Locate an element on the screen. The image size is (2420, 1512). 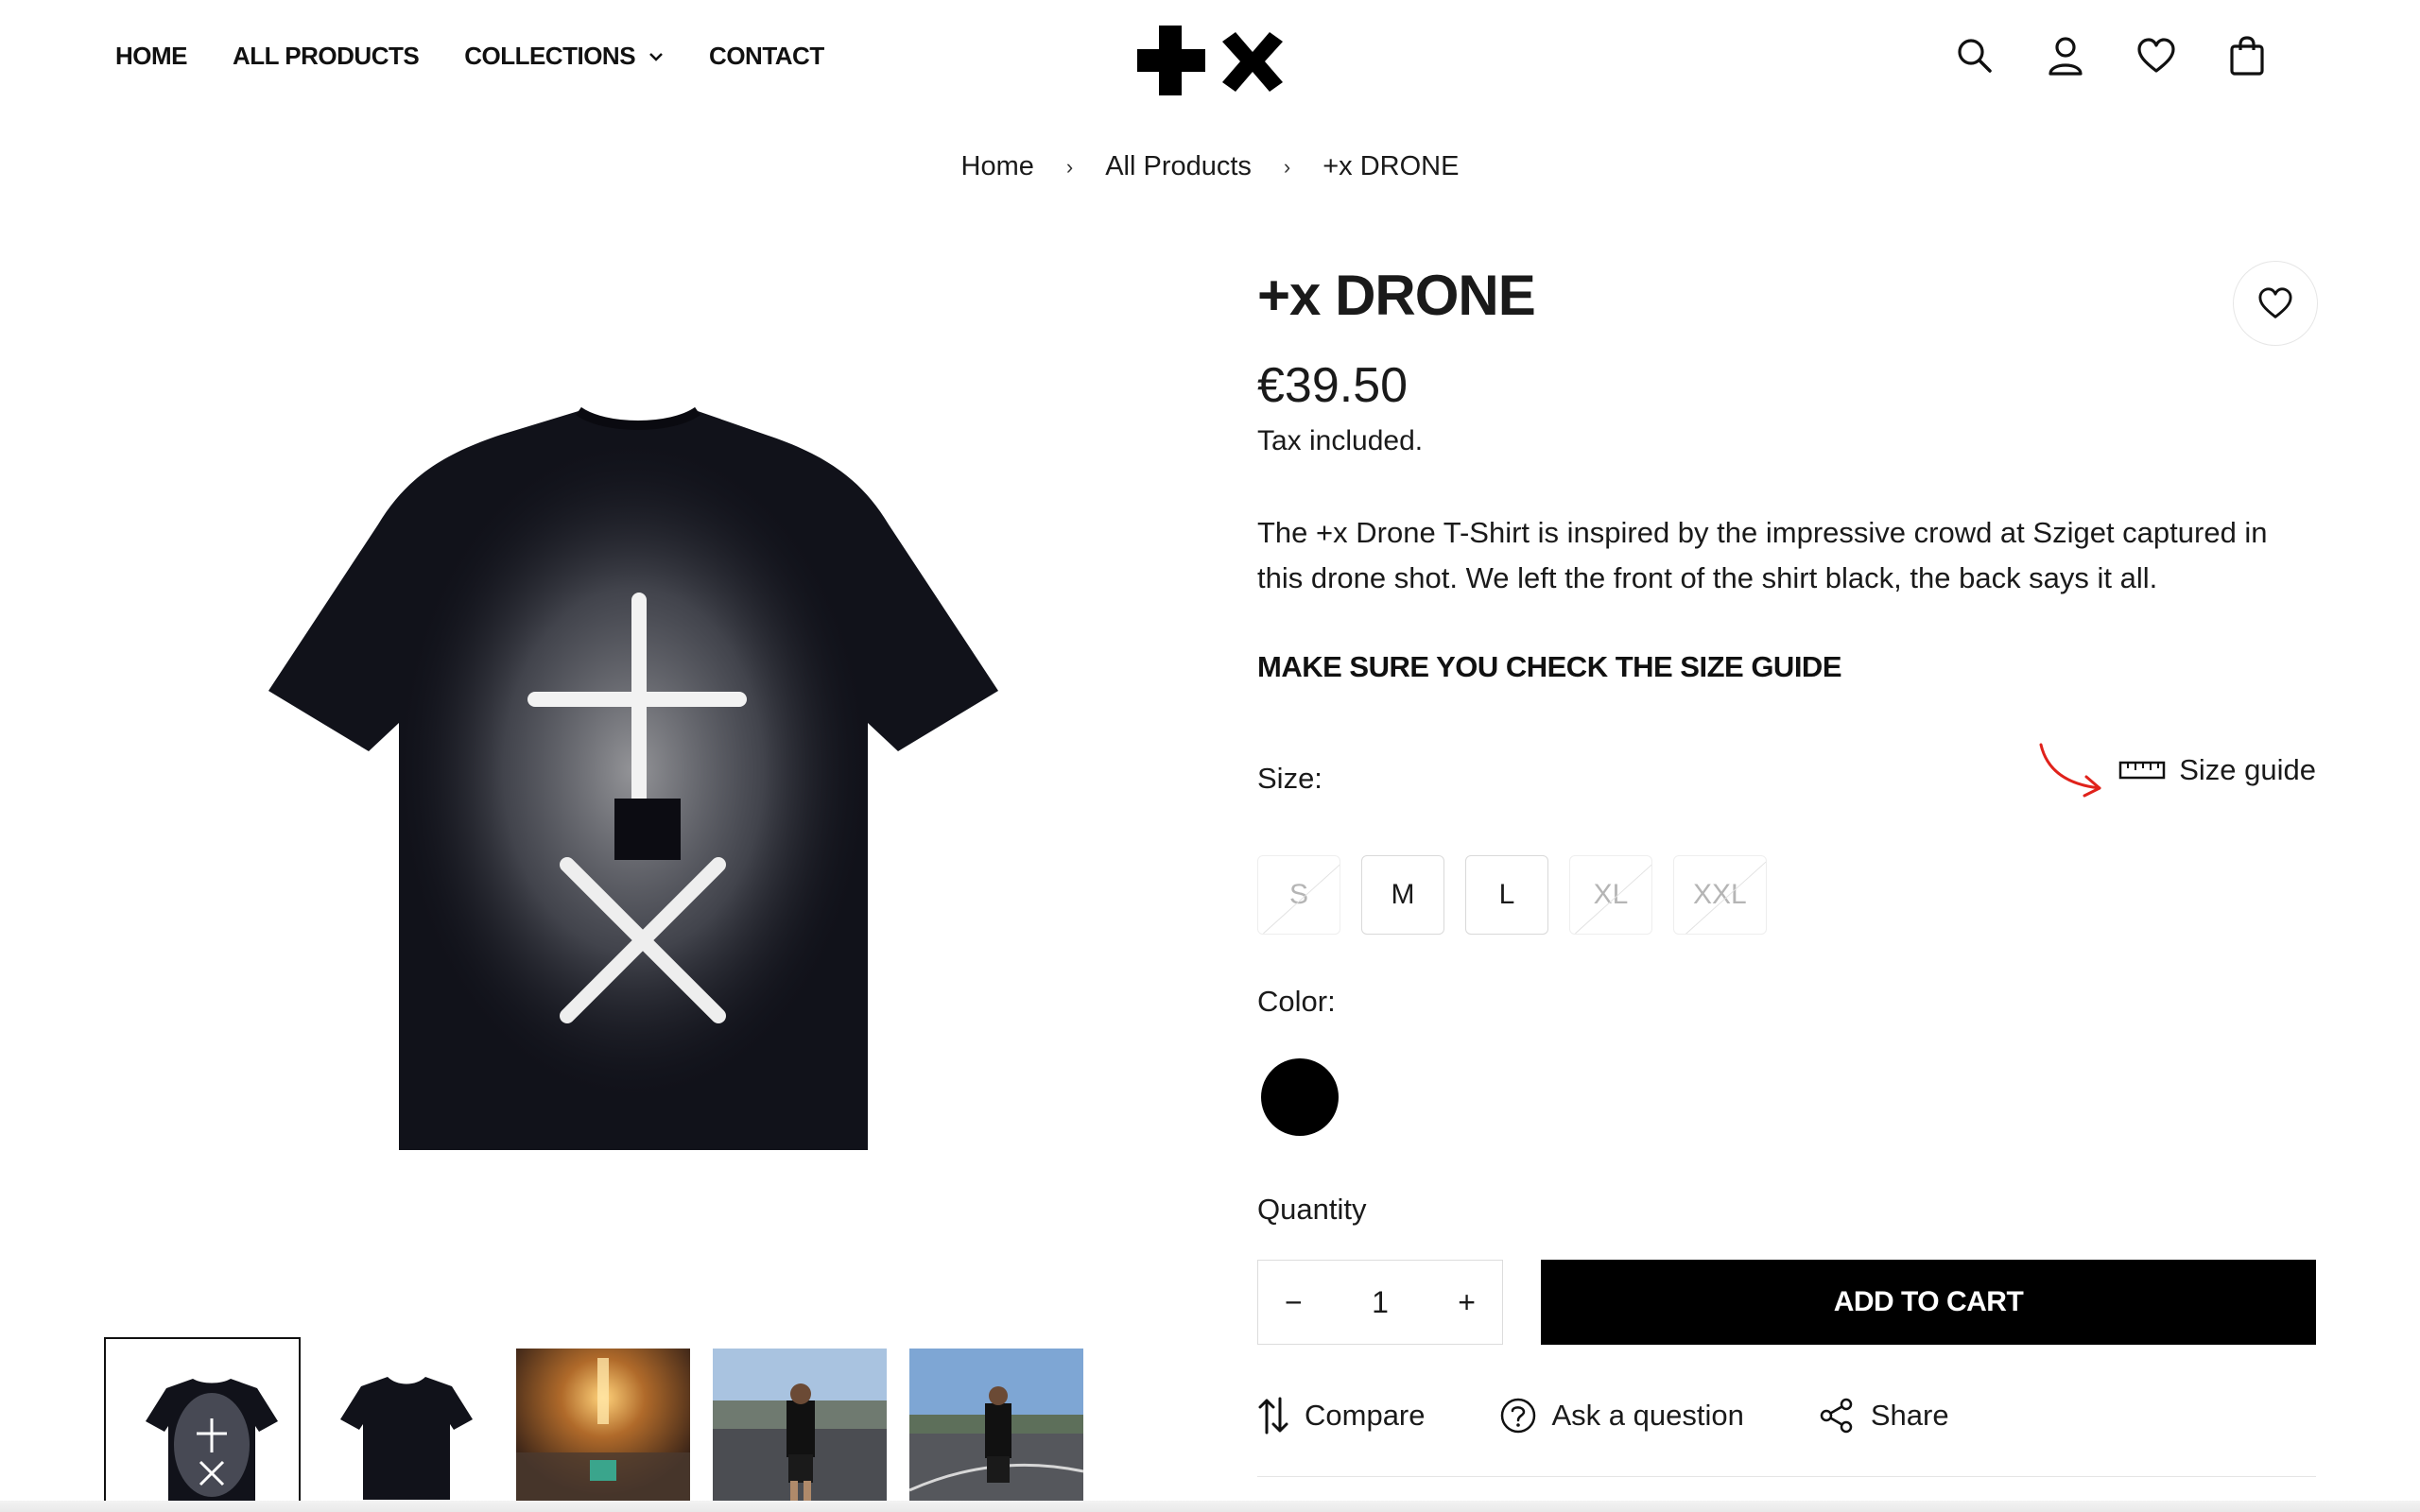
tshirt-back-image is located at coordinates (633, 778).